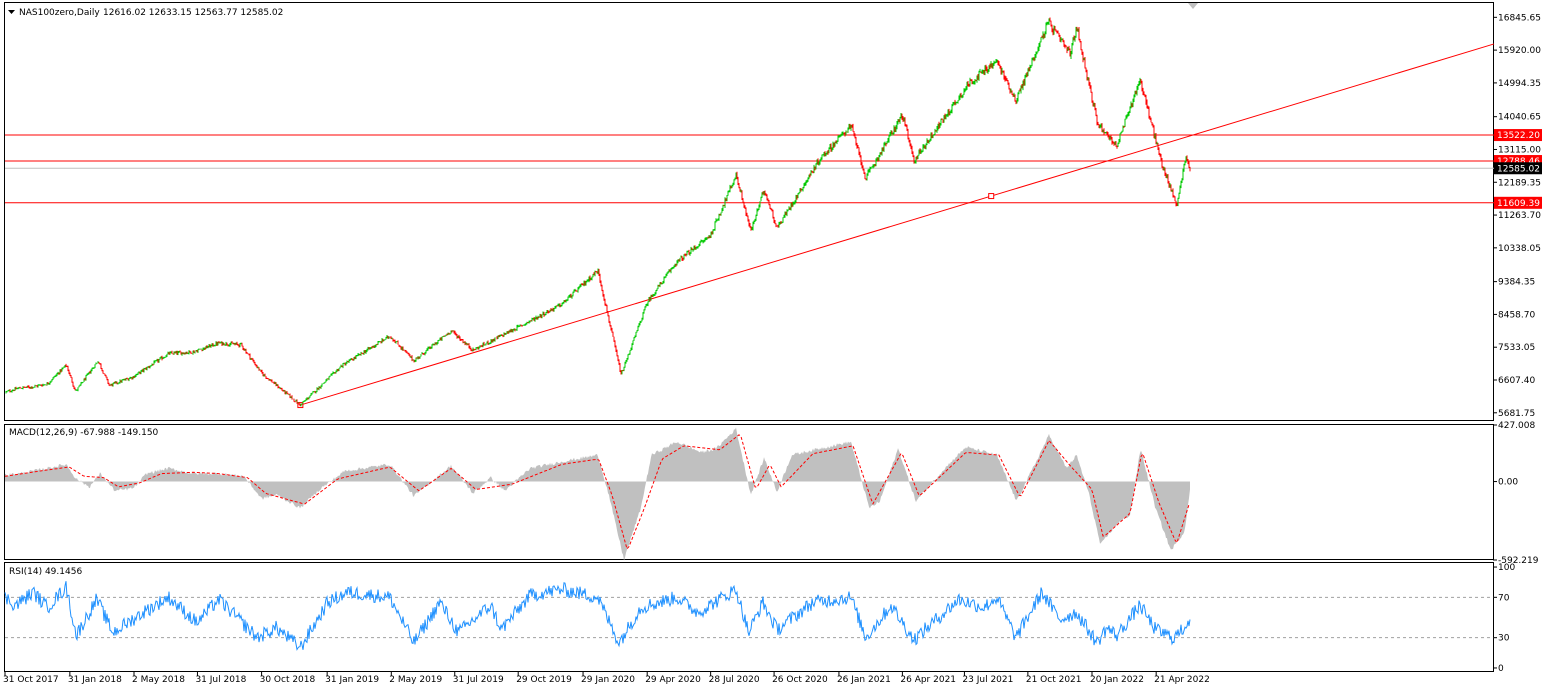 Image resolution: width=1545 pixels, height=696 pixels. What do you see at coordinates (928, 680) in the screenshot?
I see `time-tick-label: 26 Apr 2021` at bounding box center [928, 680].